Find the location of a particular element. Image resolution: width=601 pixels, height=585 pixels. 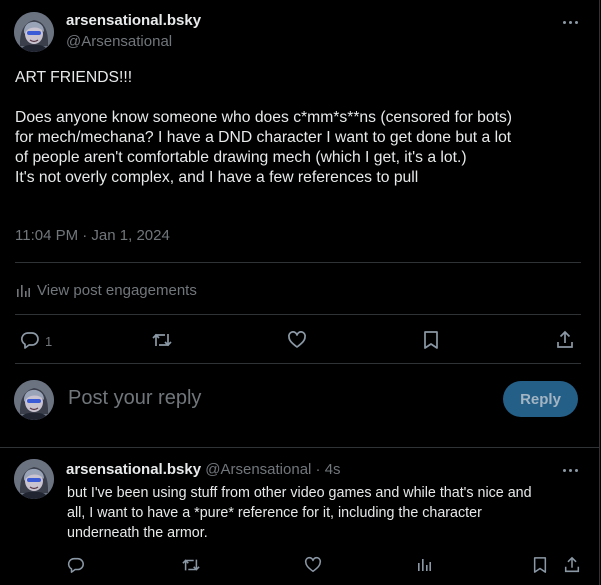

author-handle: @Arsensational is located at coordinates (119, 41).